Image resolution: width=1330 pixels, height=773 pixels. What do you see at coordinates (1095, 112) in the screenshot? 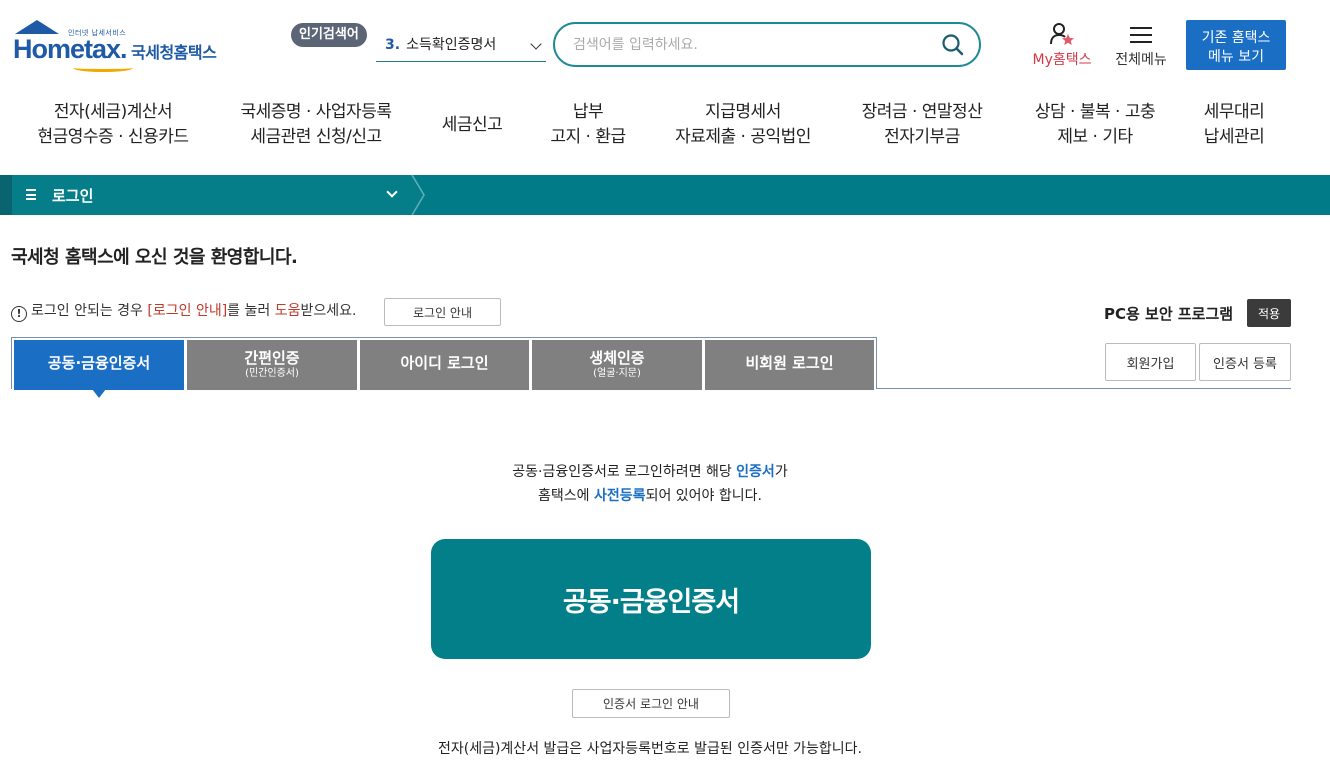
I see `nav-label-line1: 상담 · 불복 · 고충` at bounding box center [1095, 112].